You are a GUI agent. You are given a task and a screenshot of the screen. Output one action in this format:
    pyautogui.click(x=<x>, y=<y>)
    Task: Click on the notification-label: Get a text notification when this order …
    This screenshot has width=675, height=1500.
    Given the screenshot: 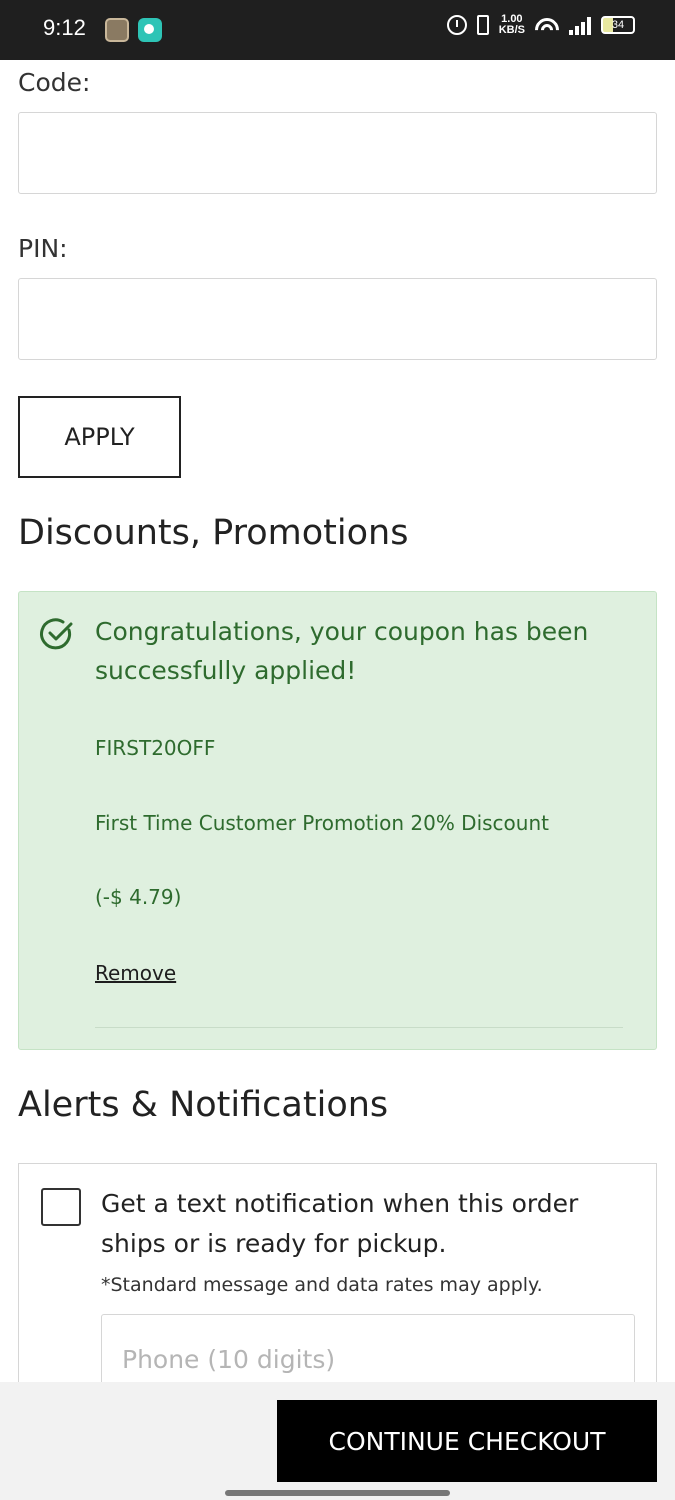 What is the action you would take?
    pyautogui.click(x=340, y=1223)
    